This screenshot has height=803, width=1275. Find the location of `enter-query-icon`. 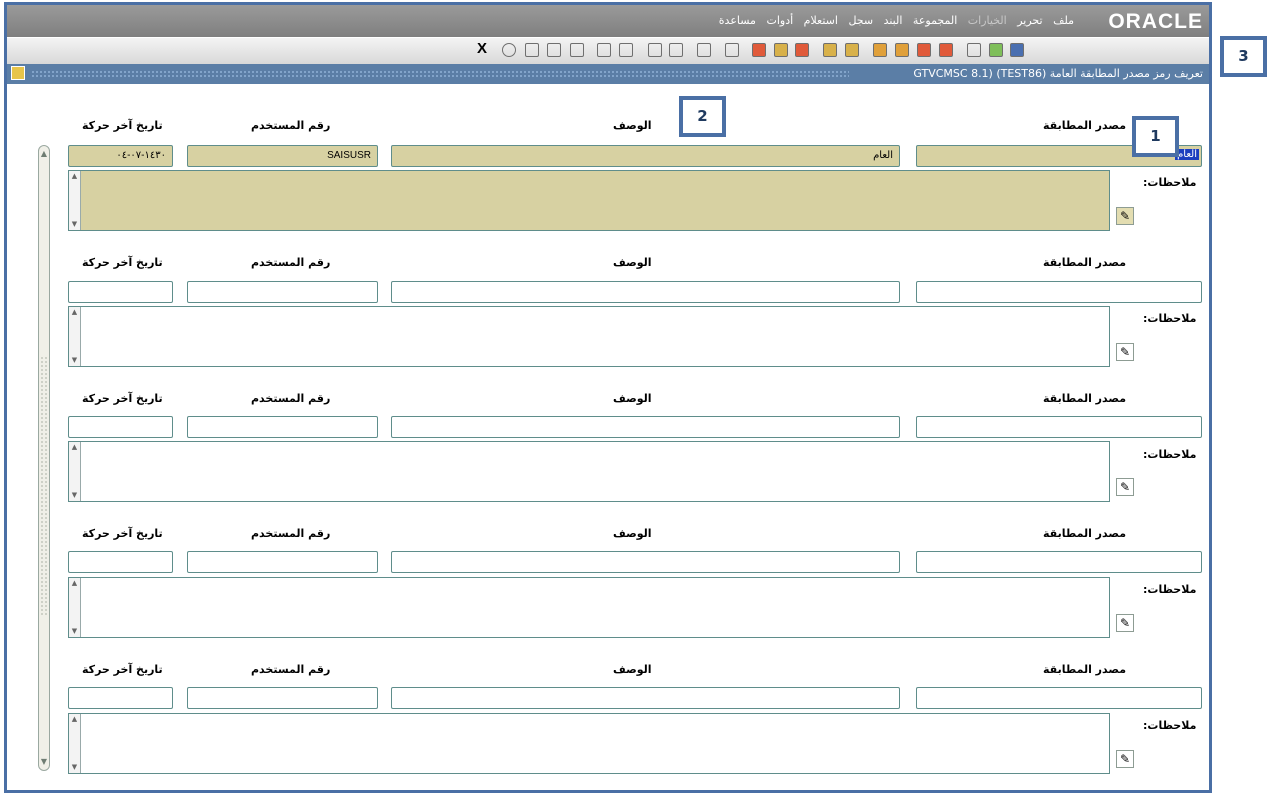

enter-query-icon is located at coordinates (802, 50).